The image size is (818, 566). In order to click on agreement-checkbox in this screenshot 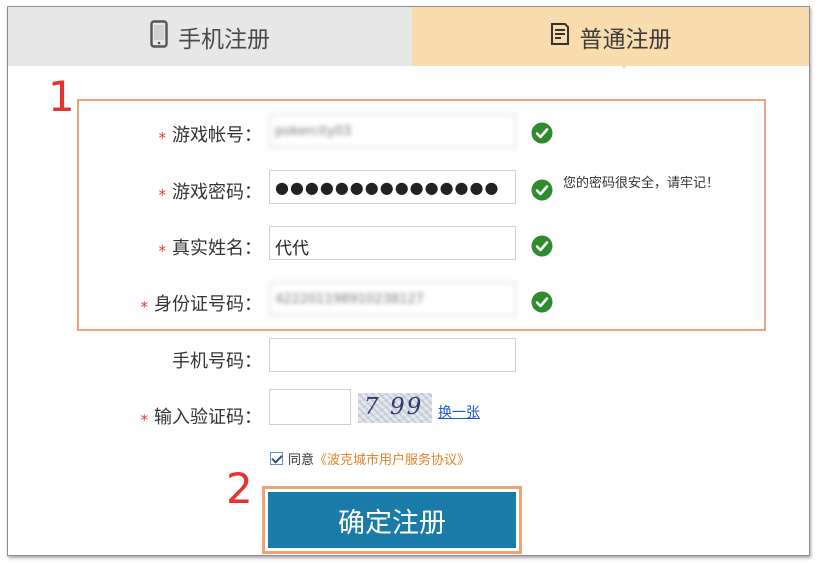, I will do `click(276, 458)`.